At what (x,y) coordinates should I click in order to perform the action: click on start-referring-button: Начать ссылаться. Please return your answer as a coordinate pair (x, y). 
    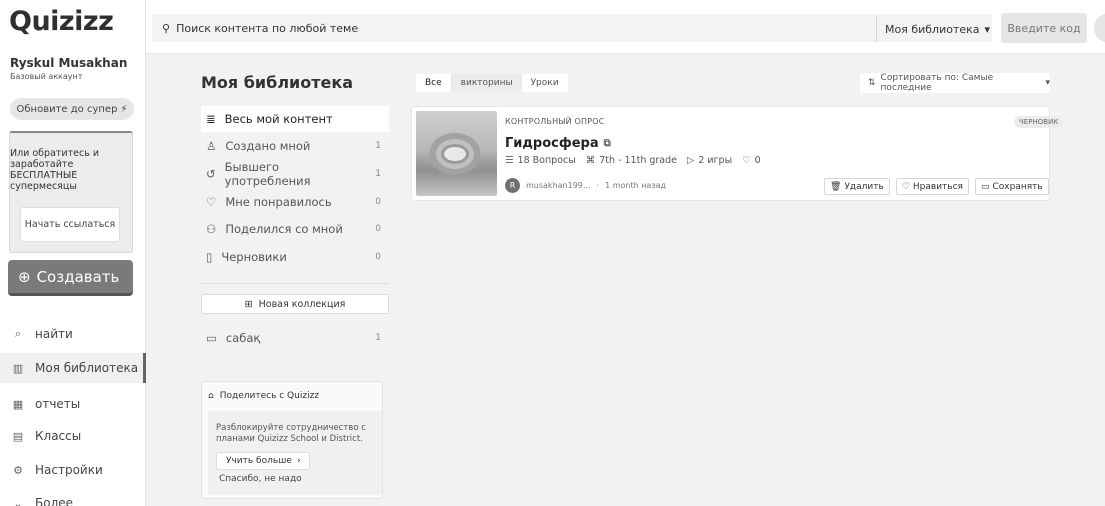
    Looking at the image, I should click on (70, 224).